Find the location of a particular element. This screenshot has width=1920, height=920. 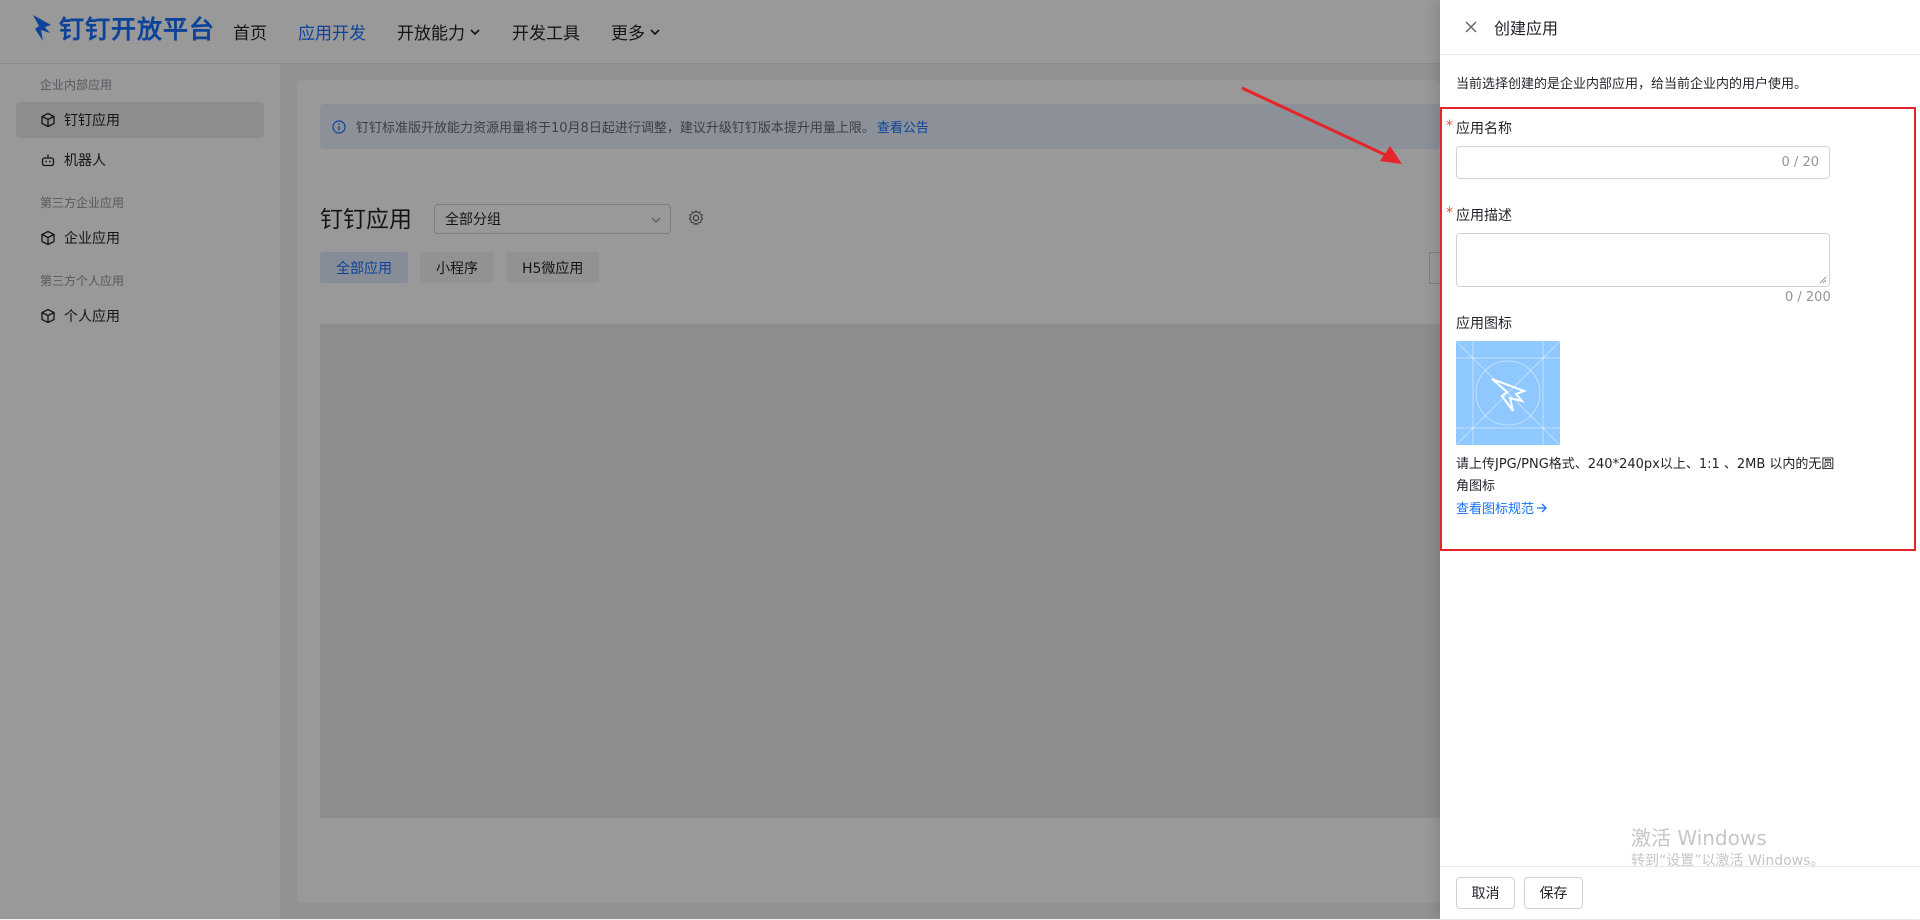

drawer-title: 创建应用 is located at coordinates (1526, 28).